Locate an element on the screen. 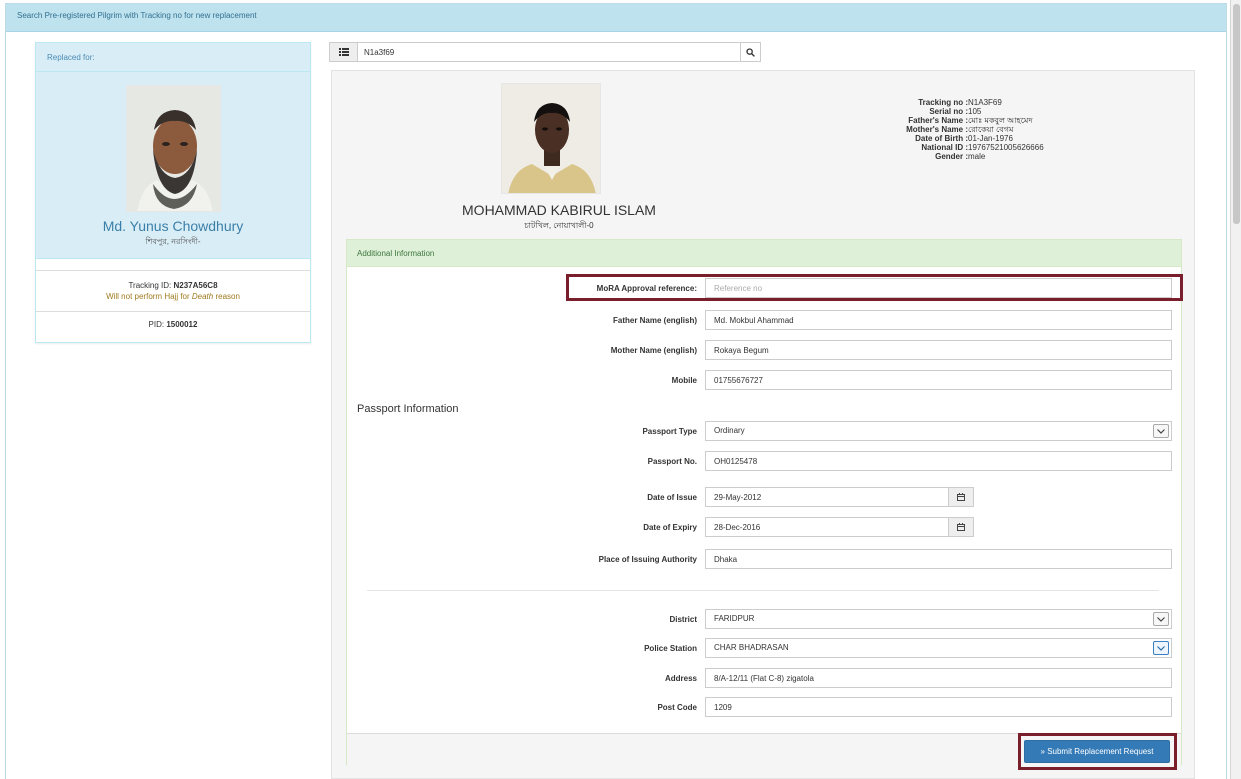 This screenshot has width=1241, height=779. passport-type-row: Passport Type is located at coordinates (522, 431).